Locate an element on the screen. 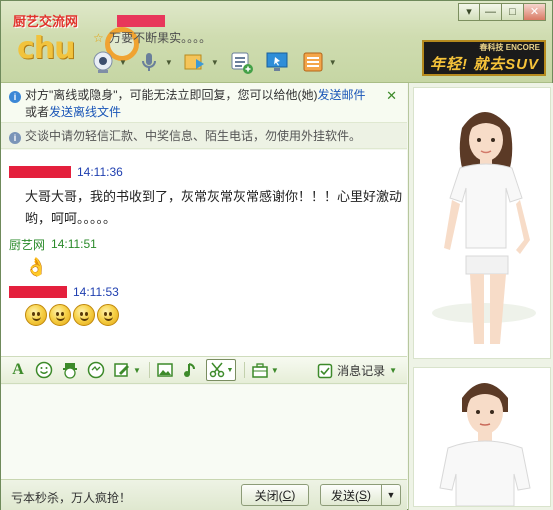 This screenshot has width=553, height=510. gift-icon is located at coordinates (260, 370).